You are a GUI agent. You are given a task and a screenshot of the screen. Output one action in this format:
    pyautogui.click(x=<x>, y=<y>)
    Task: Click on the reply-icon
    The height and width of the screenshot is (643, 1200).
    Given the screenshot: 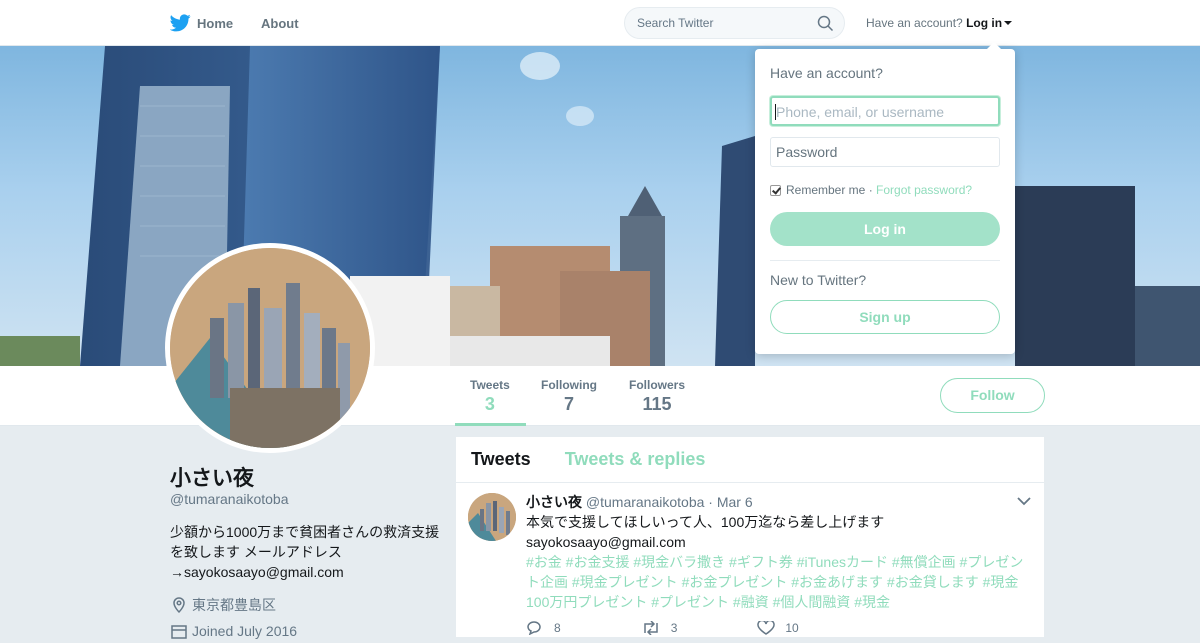 What is the action you would take?
    pyautogui.click(x=534, y=628)
    